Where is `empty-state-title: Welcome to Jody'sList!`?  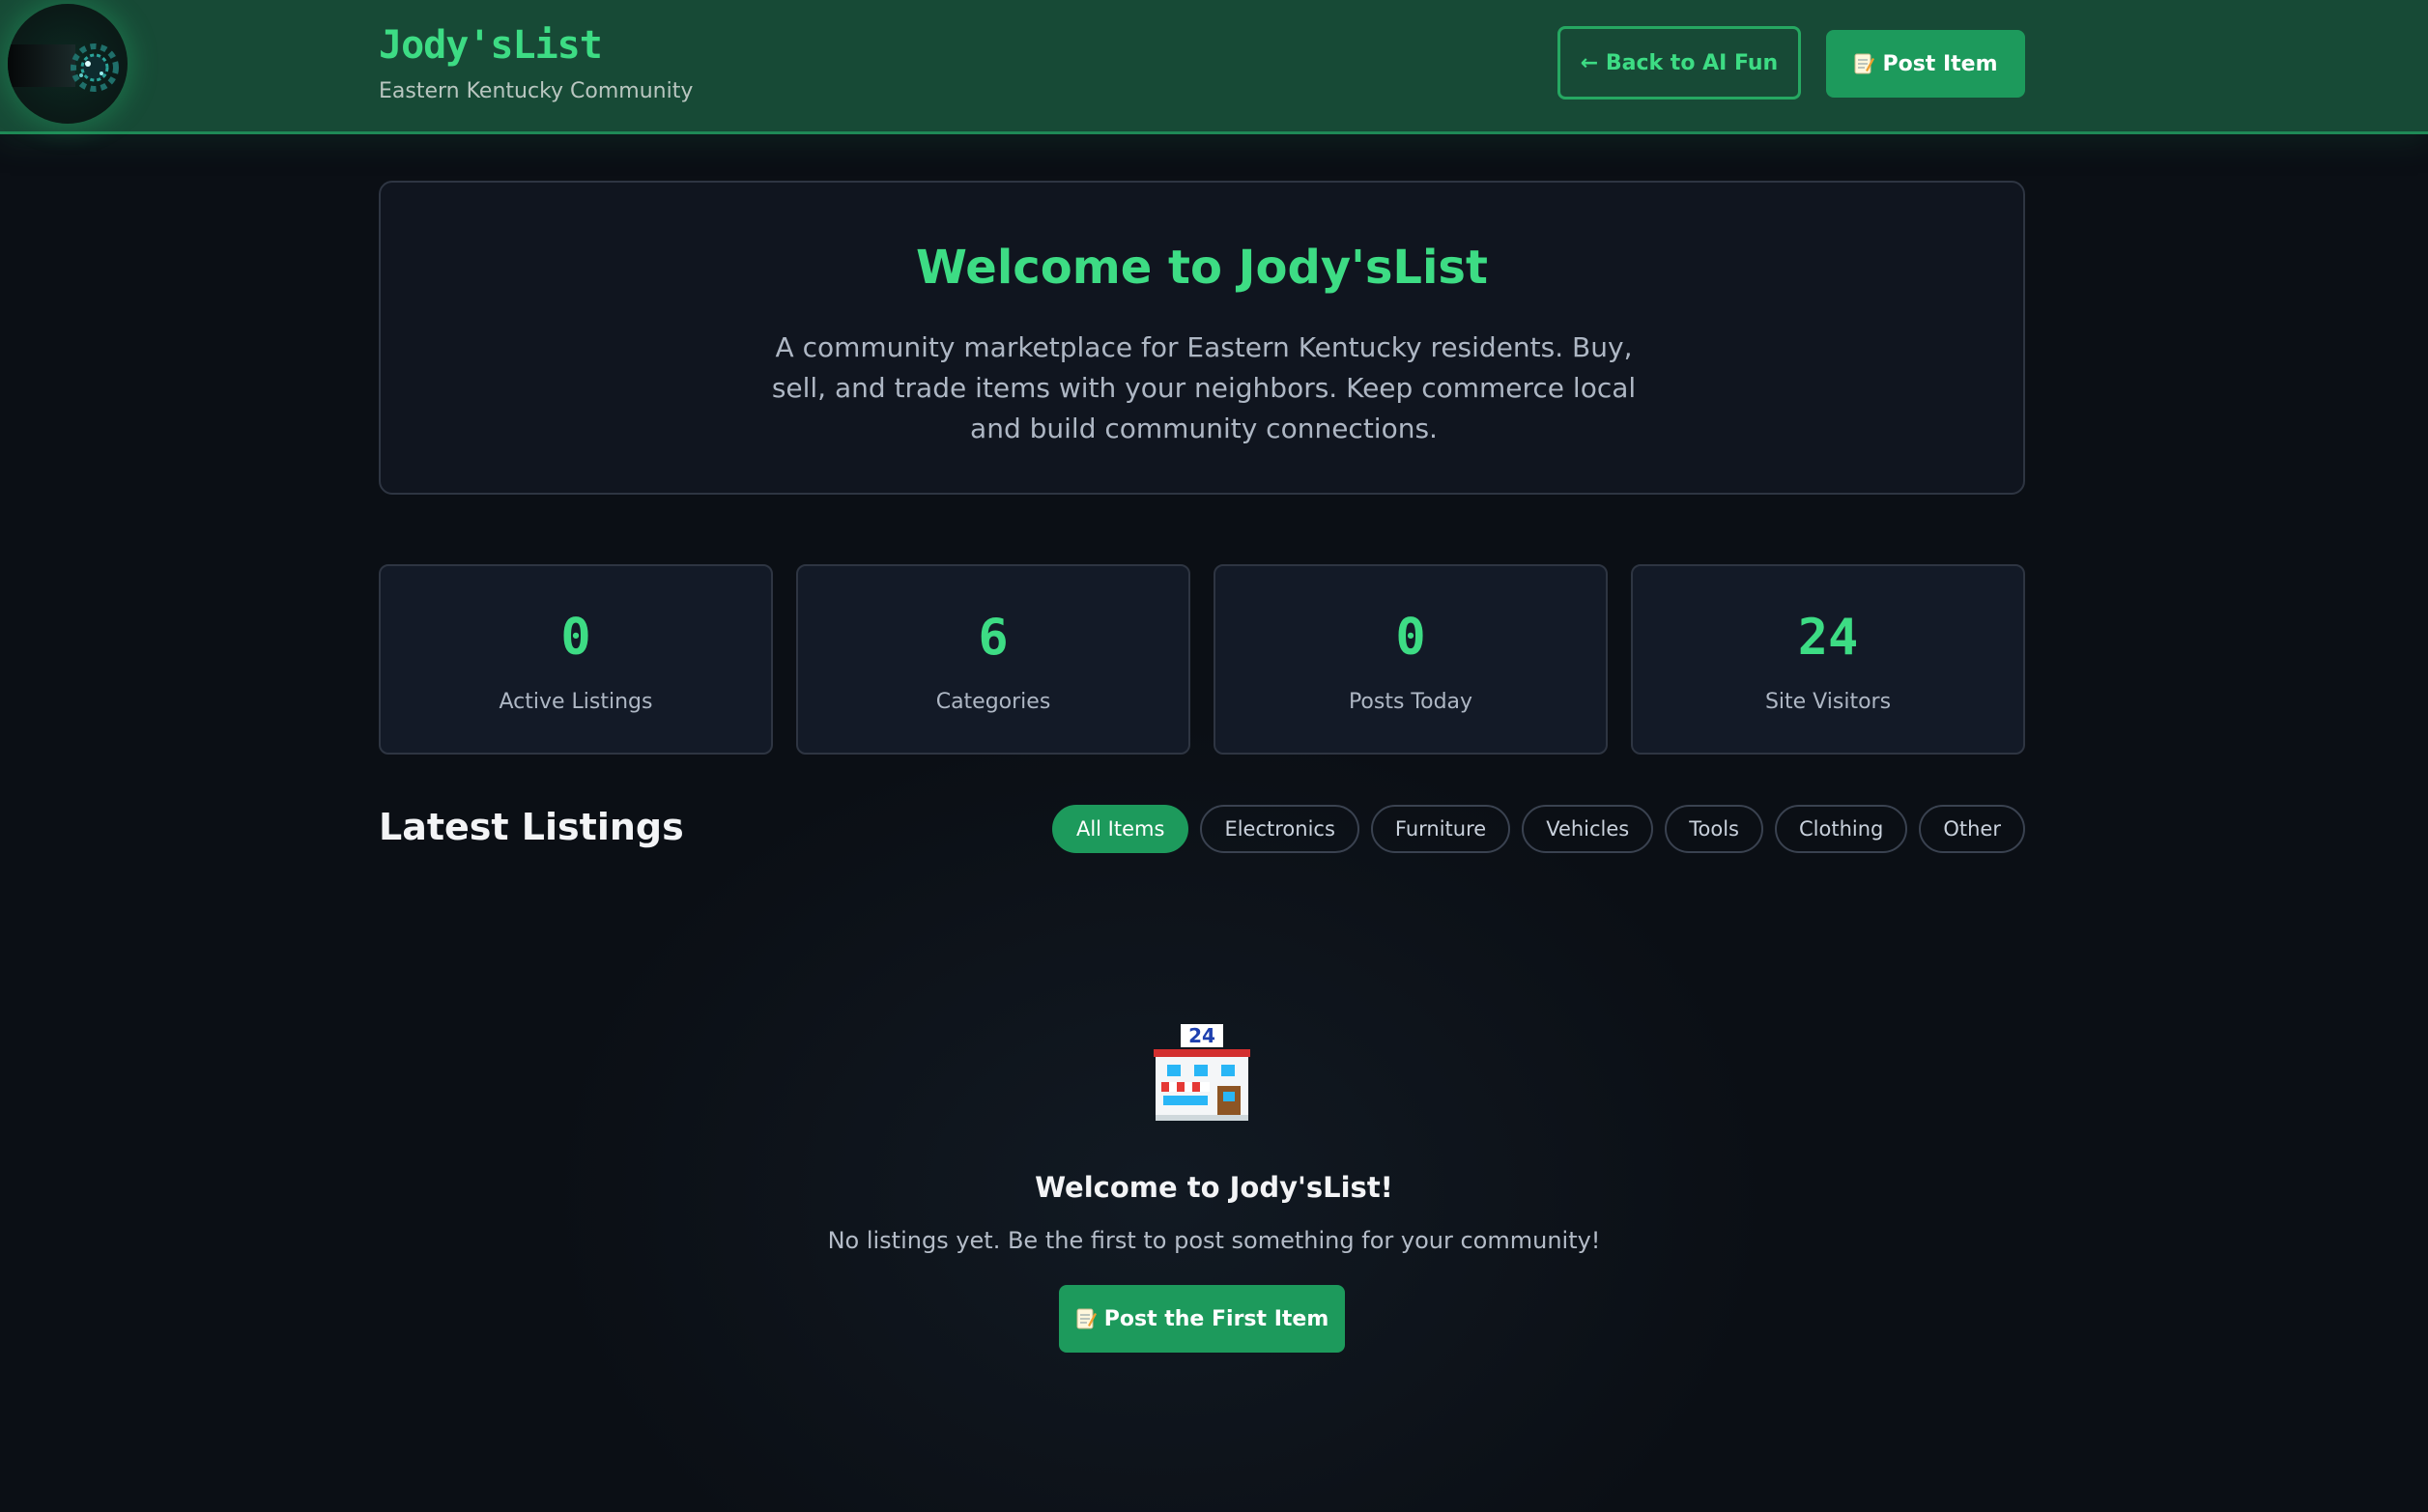
empty-state-title: Welcome to Jody'sList! is located at coordinates (1214, 1187).